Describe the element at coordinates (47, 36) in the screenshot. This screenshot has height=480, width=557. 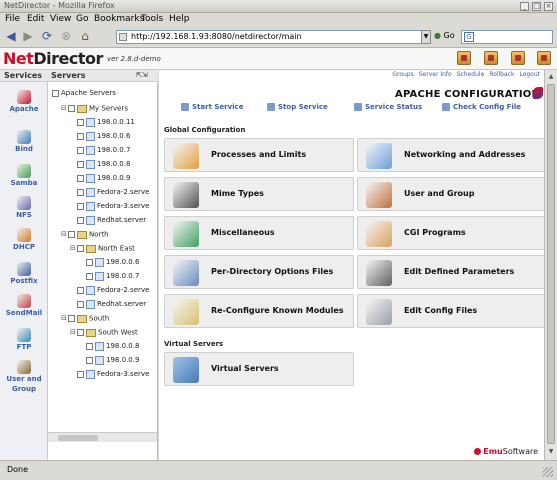
I see `reload-icon: ⟳` at that location.